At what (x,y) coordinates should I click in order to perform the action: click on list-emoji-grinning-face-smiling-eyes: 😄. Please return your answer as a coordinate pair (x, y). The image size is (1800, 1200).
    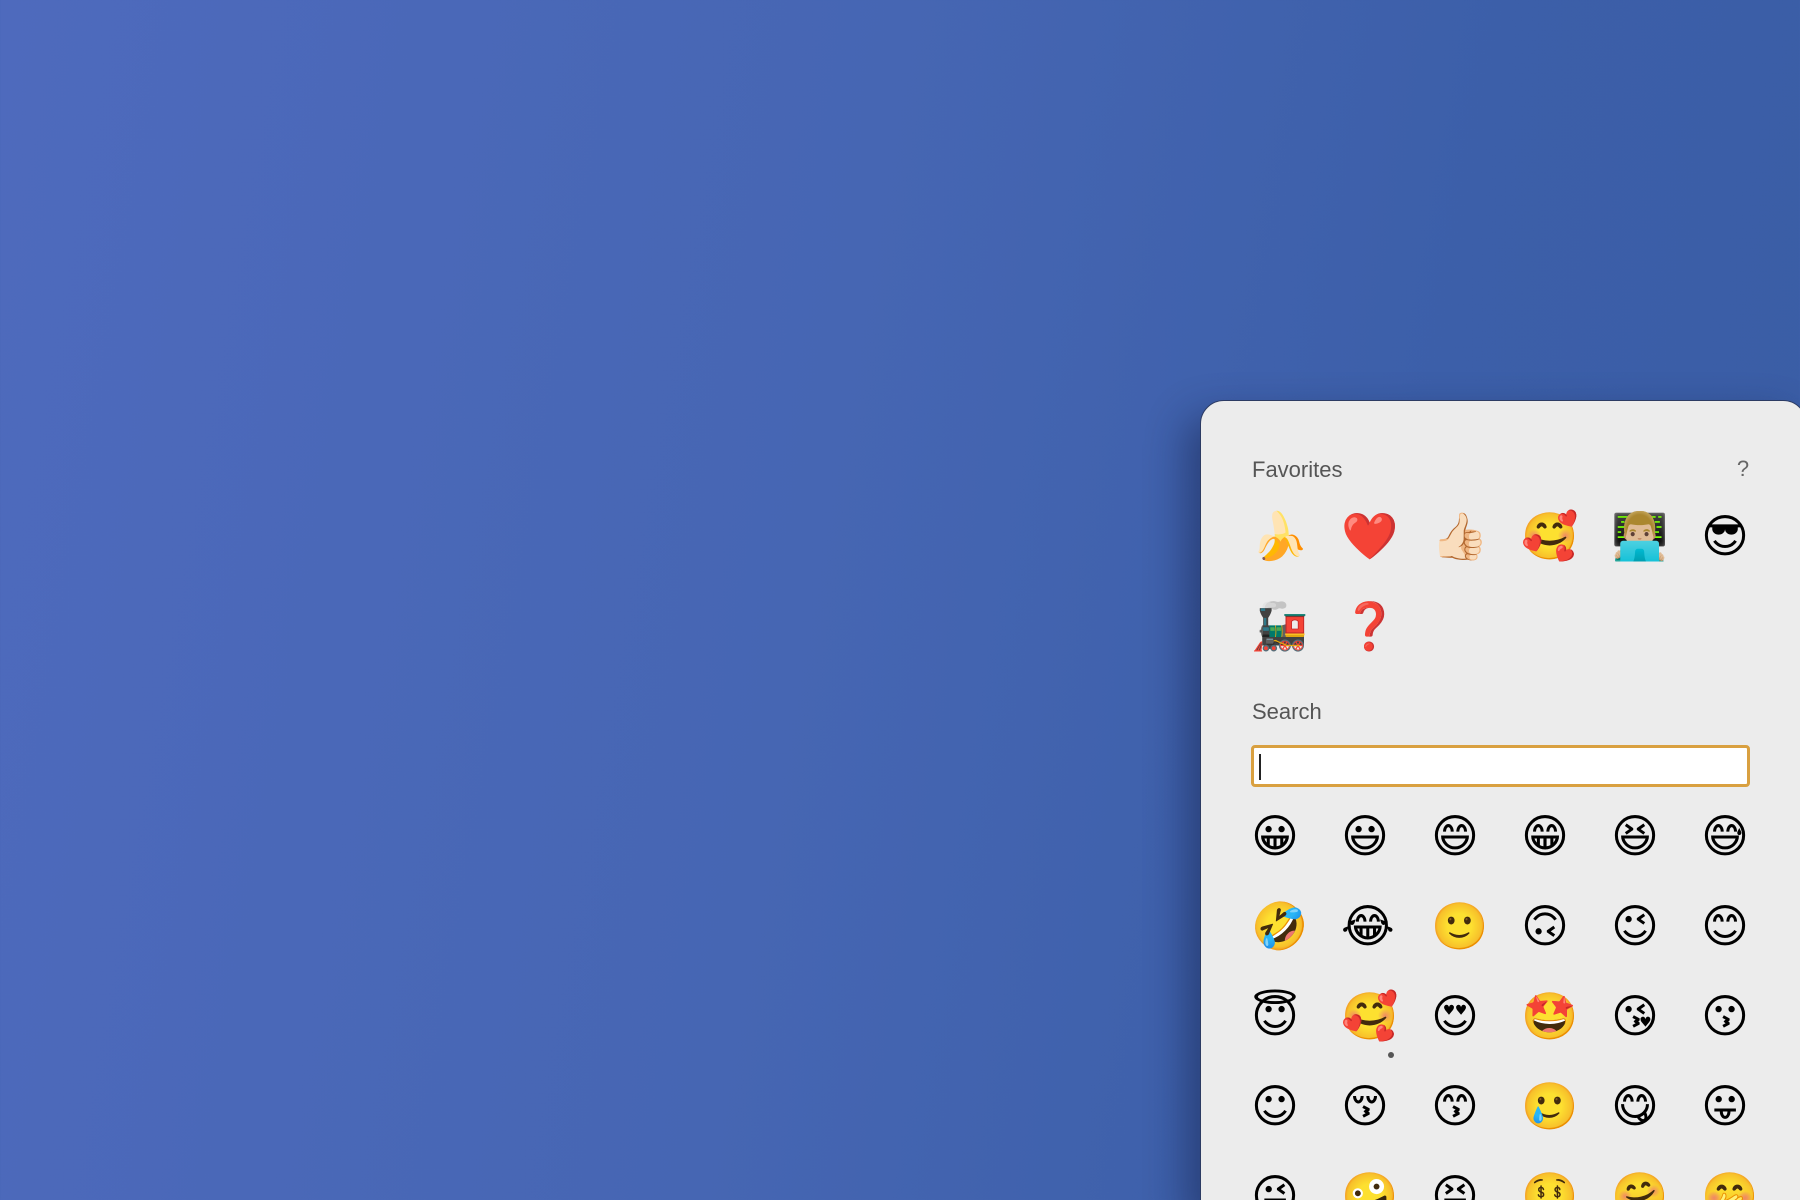
    Looking at the image, I should click on (1474, 836).